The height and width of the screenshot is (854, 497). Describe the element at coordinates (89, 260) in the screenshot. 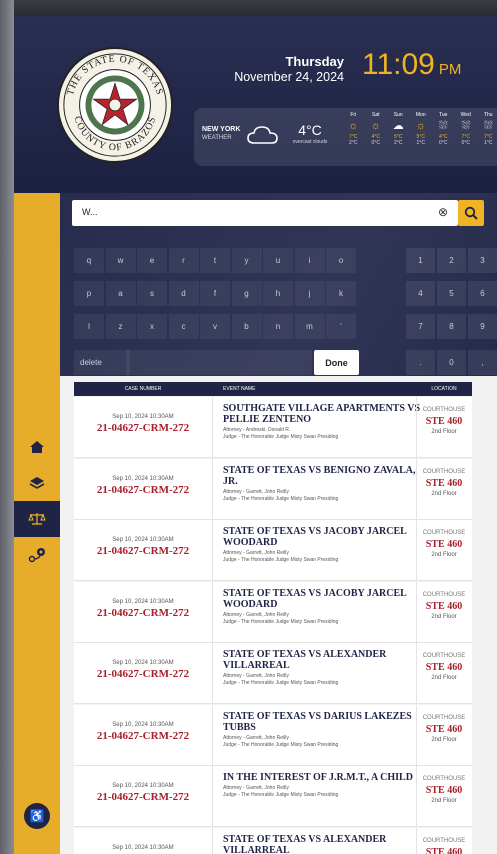

I see `key-q: q` at that location.